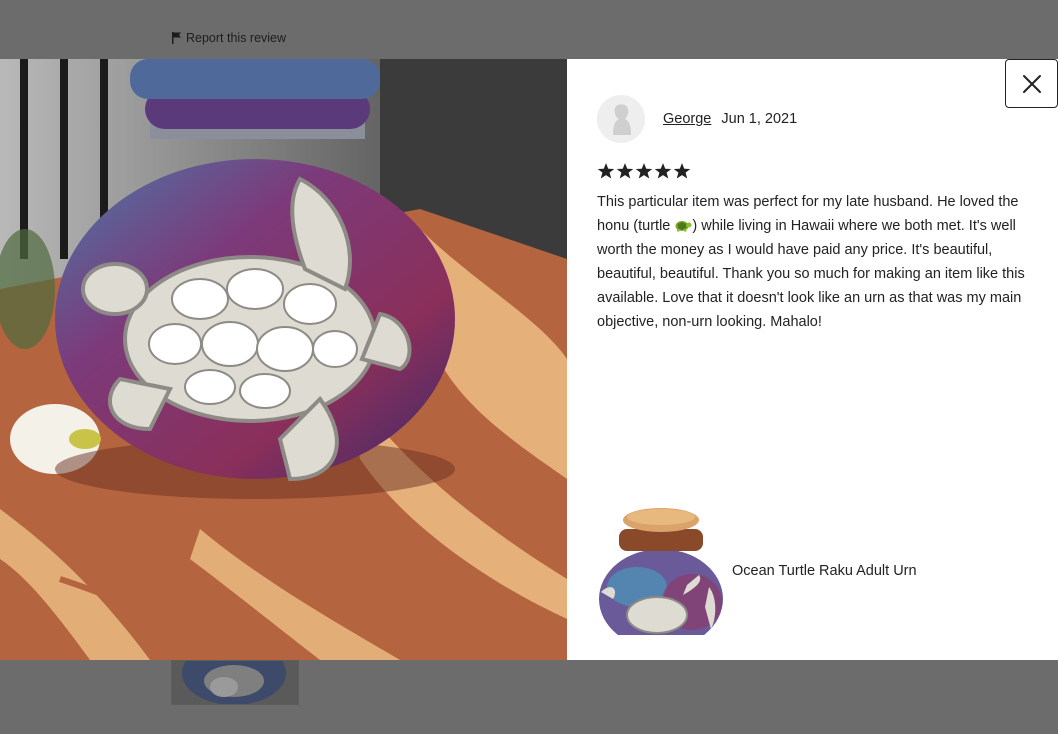 The height and width of the screenshot is (734, 1058). Describe the element at coordinates (235, 682) in the screenshot. I see `background-photo-thumbnail` at that location.